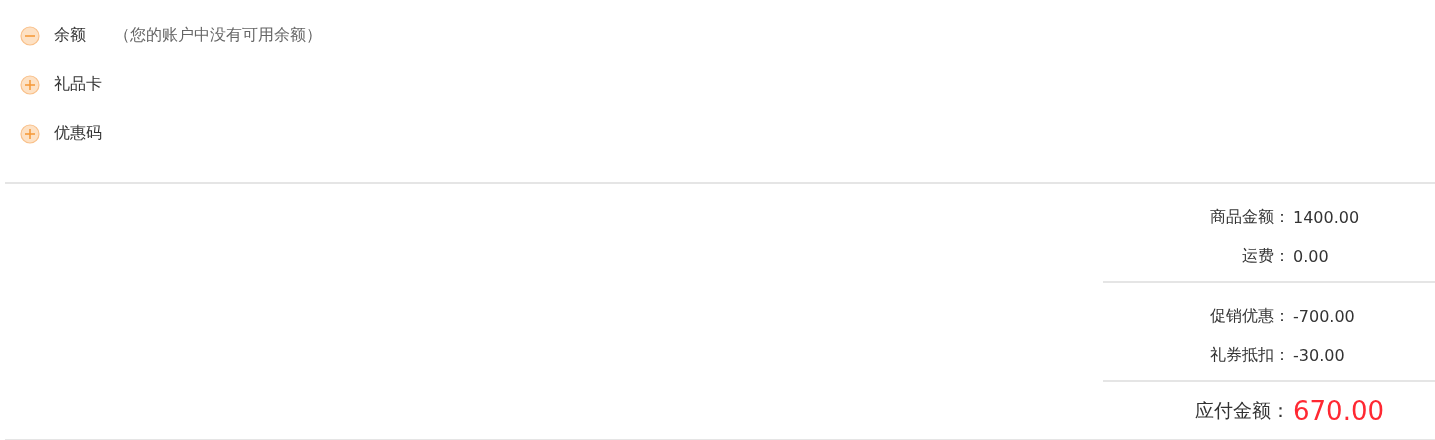 This screenshot has height=440, width=1435. What do you see at coordinates (78, 84) in the screenshot?
I see `option-label: 礼品卡` at bounding box center [78, 84].